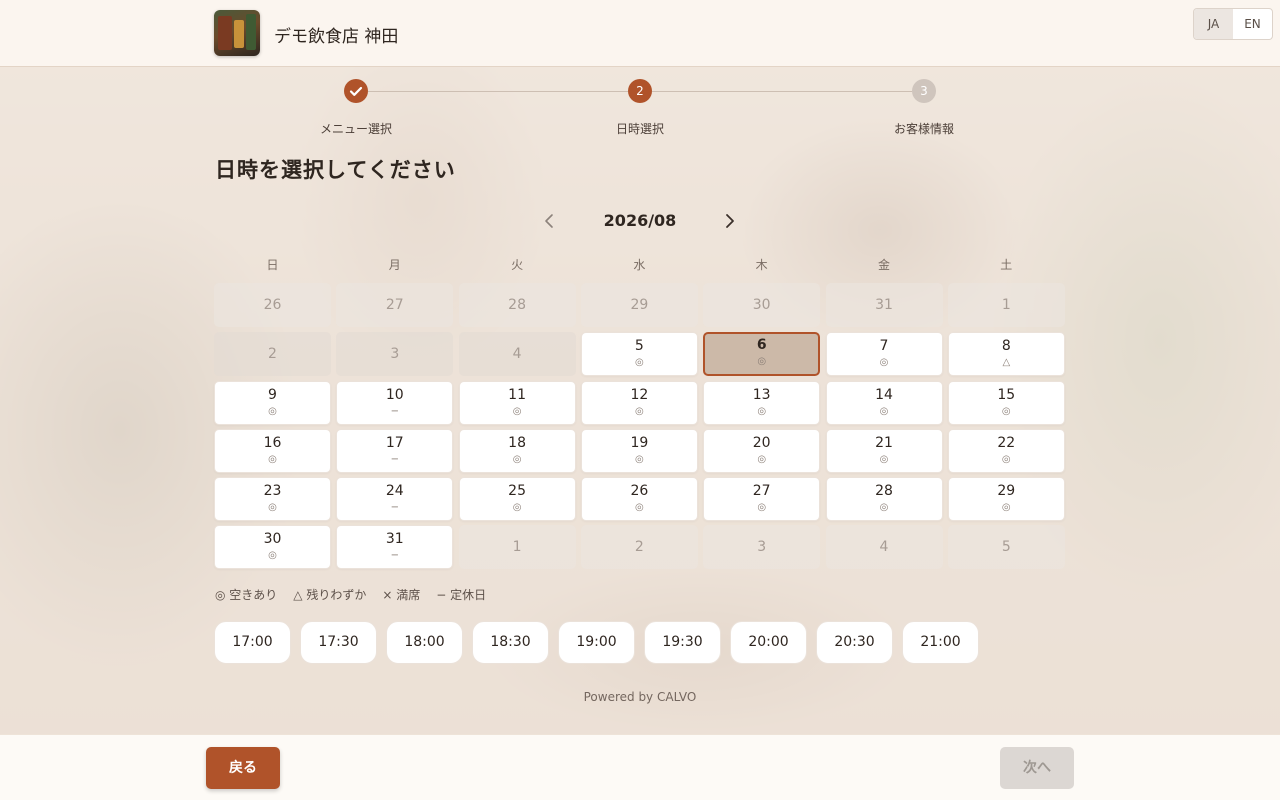  I want to click on step-connector, so click(782, 91).